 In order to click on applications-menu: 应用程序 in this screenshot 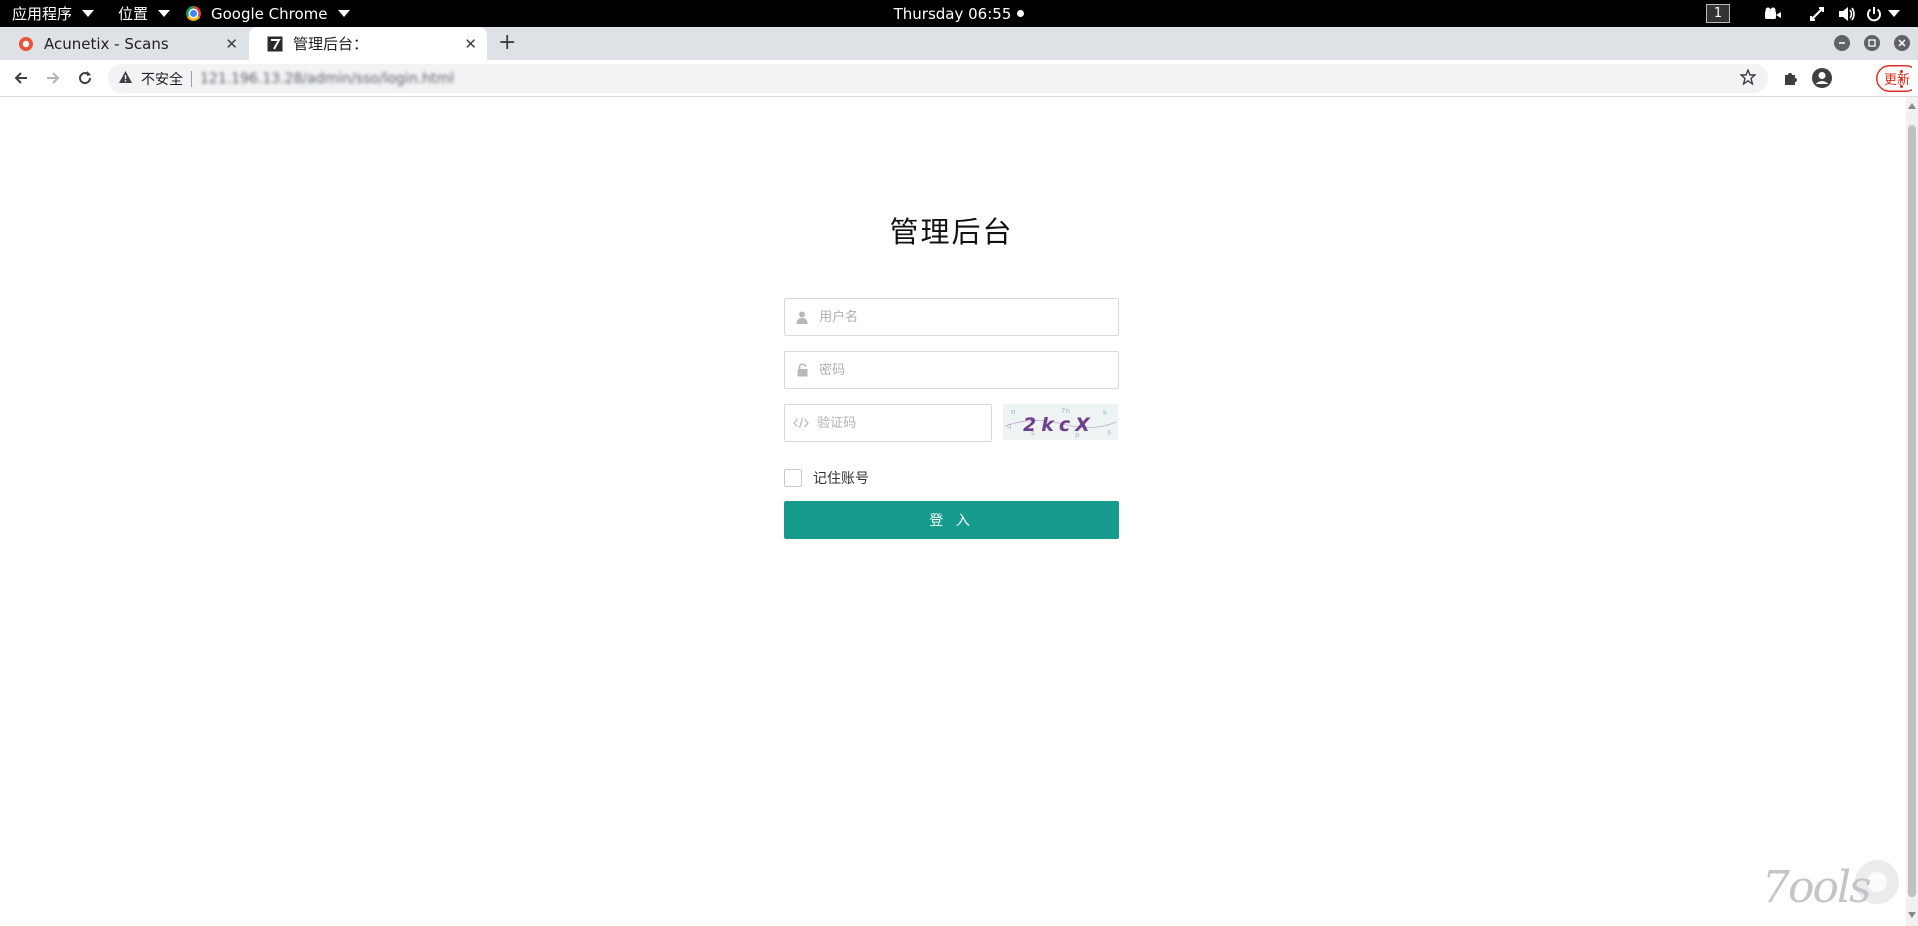, I will do `click(53, 13)`.